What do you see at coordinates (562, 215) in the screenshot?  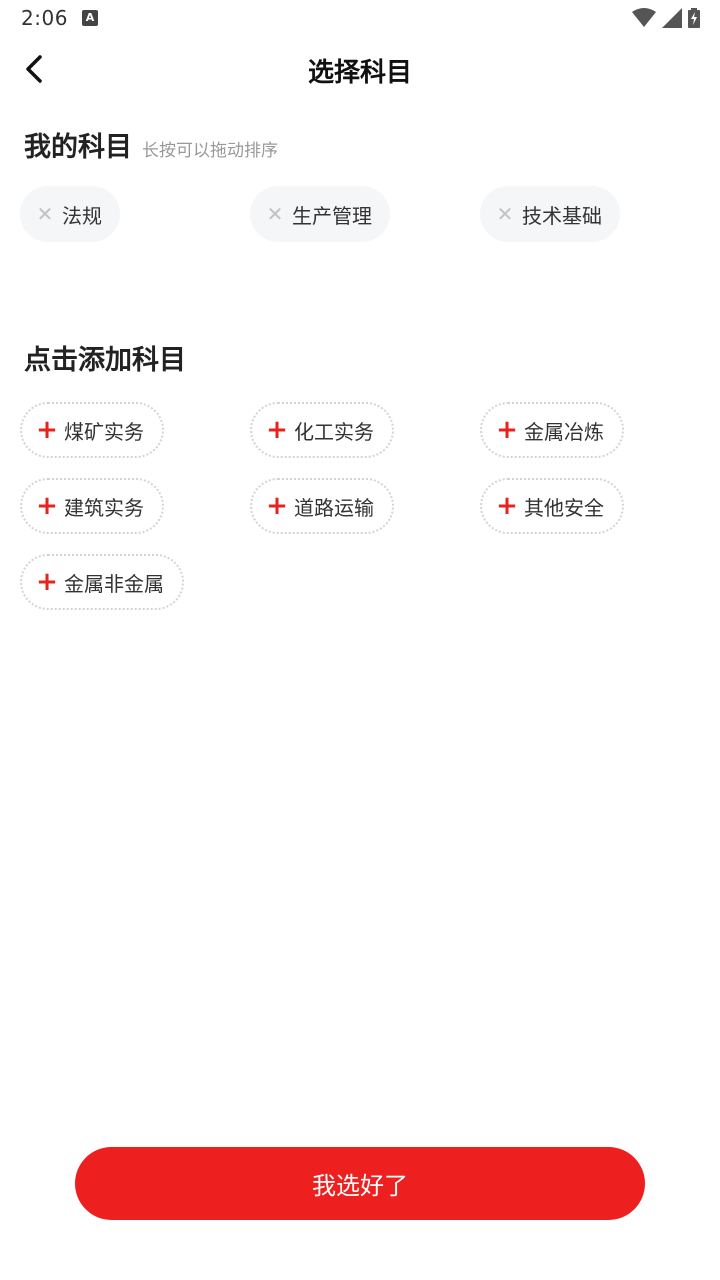 I see `subject-label: 技术基础` at bounding box center [562, 215].